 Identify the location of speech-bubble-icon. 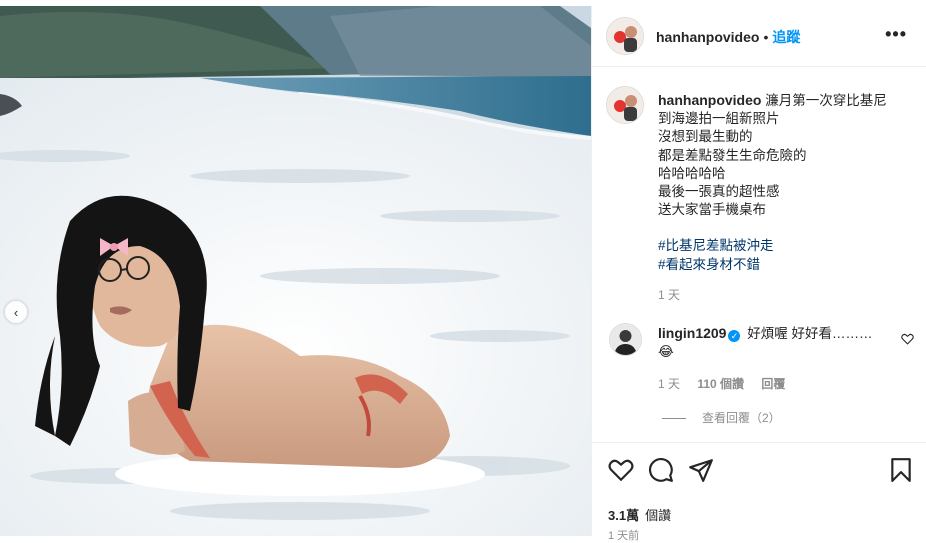
(661, 470).